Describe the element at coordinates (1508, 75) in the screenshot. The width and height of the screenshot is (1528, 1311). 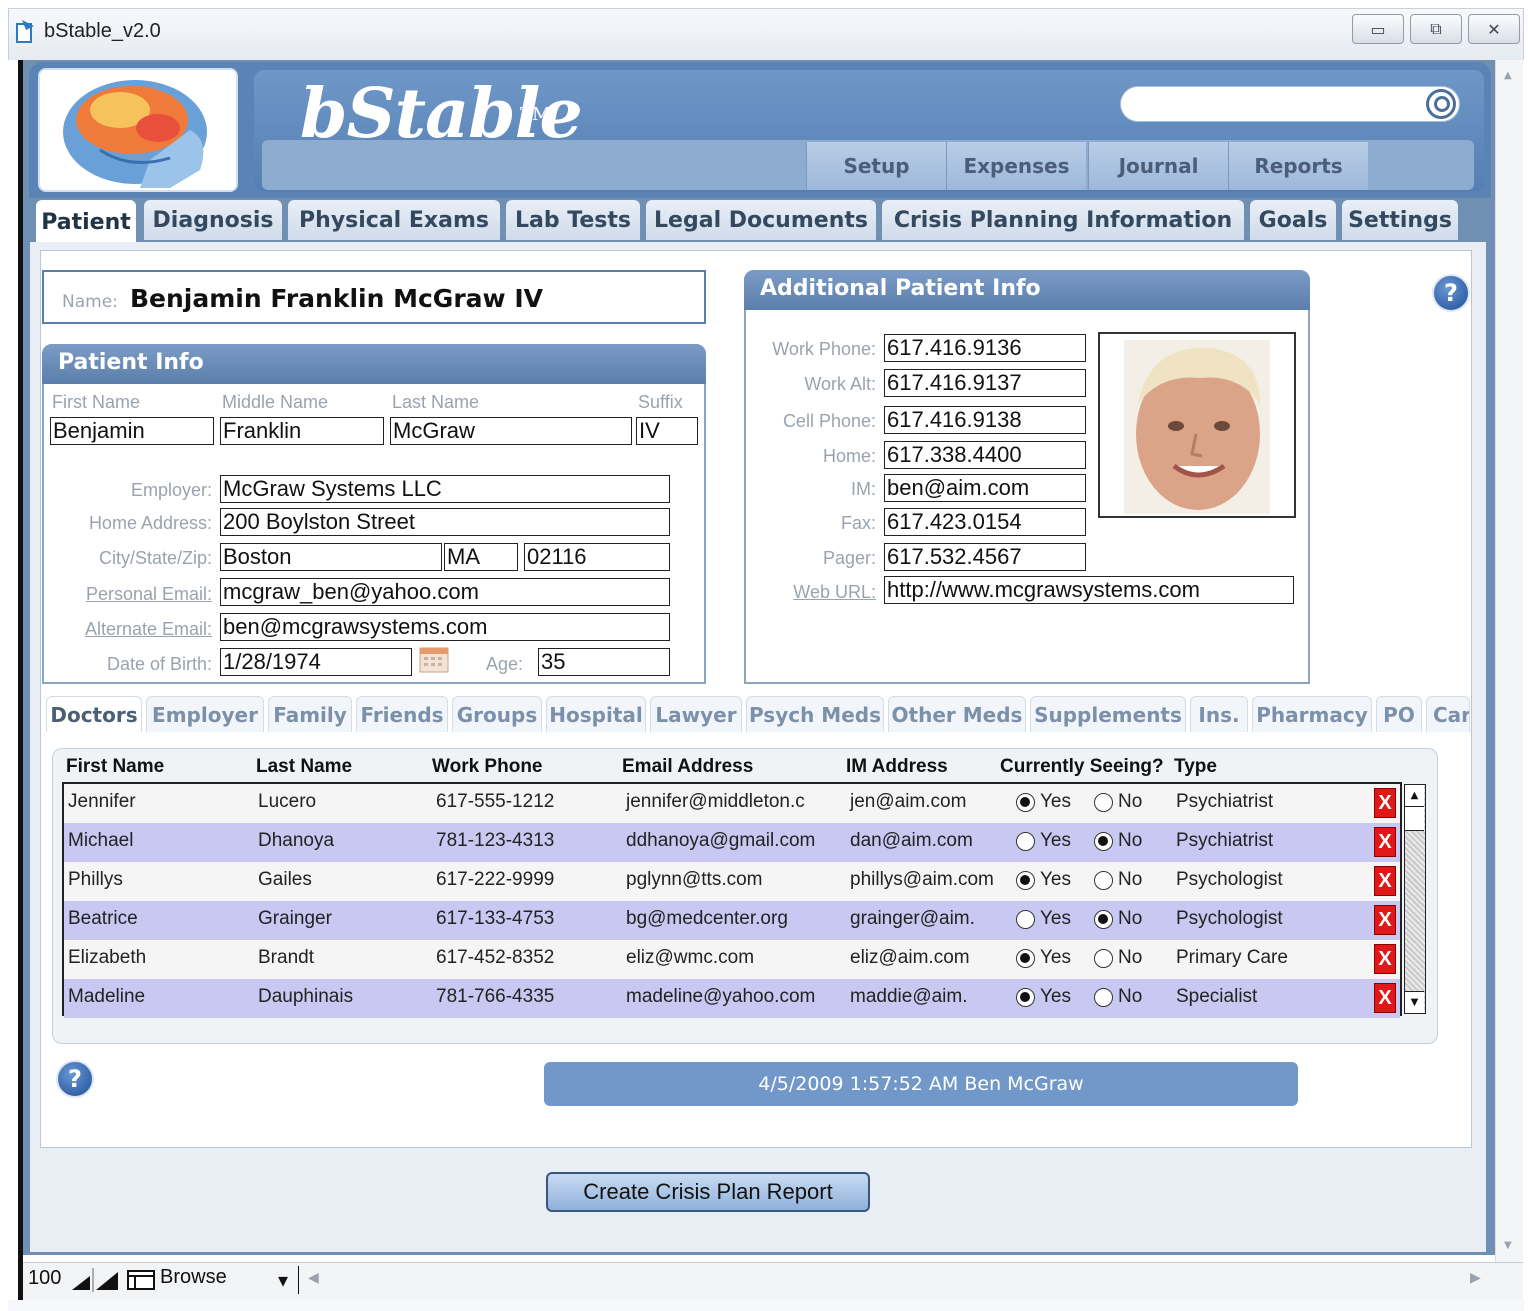
I see `scroll-up-icon: ▲` at that location.